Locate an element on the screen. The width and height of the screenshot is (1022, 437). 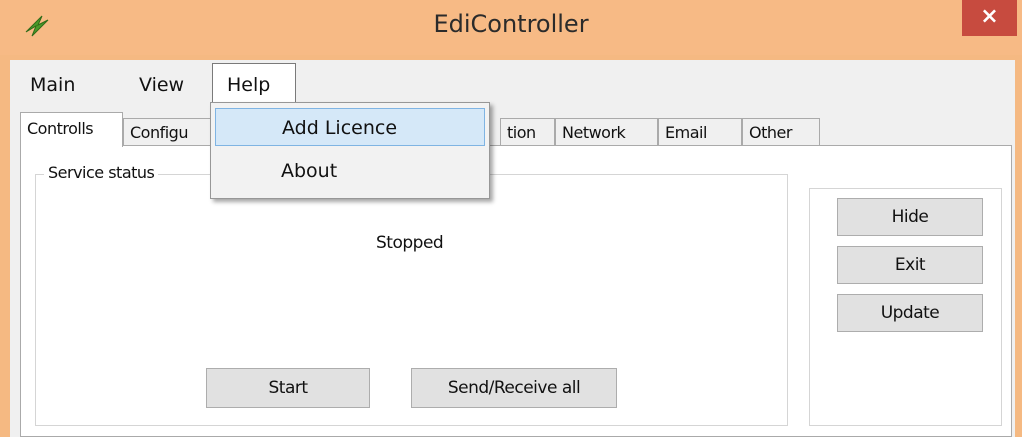
tab-configuration: Configu is located at coordinates (168, 132).